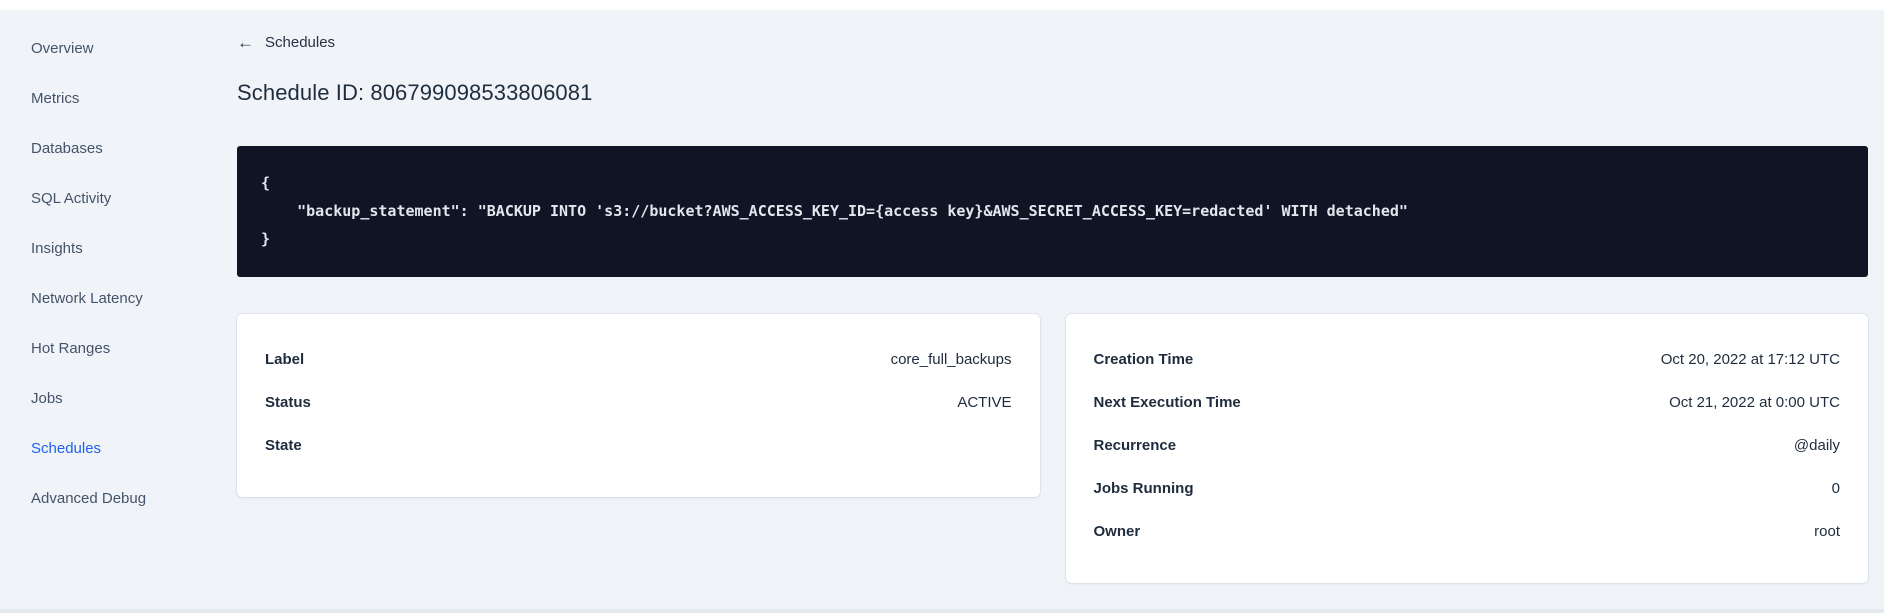 Image resolution: width=1884 pixels, height=613 pixels. What do you see at coordinates (1467, 488) in the screenshot?
I see `detail-row-jobs-running: Jobs Running 0` at bounding box center [1467, 488].